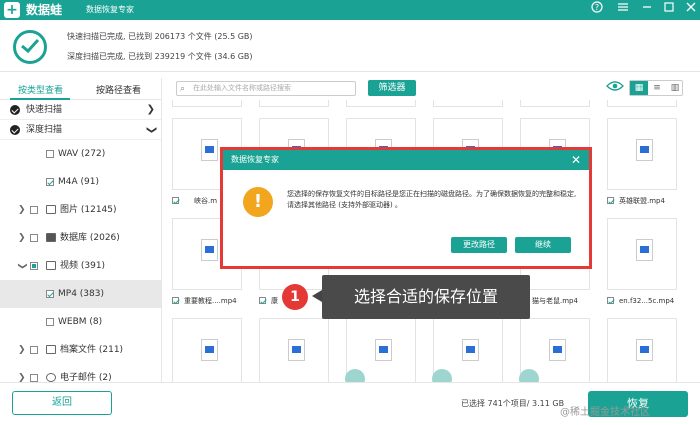 This screenshot has height=425, width=700. Describe the element at coordinates (83, 266) in the screenshot. I see `tree-item-label: 视频 (391)` at that location.